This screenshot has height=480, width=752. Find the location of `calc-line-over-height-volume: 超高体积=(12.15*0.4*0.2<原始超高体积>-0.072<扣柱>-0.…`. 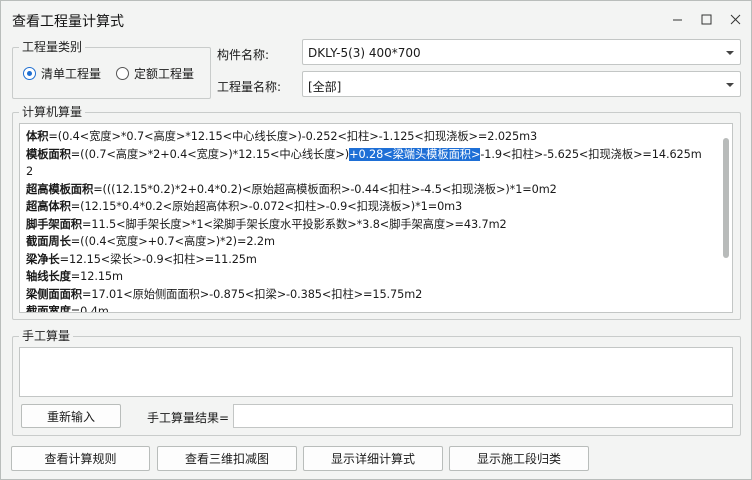

calc-line-over-height-volume: 超高体积=(12.15*0.4*0.2<原始超高体积>-0.072<扣柱>-0.… is located at coordinates (244, 206).